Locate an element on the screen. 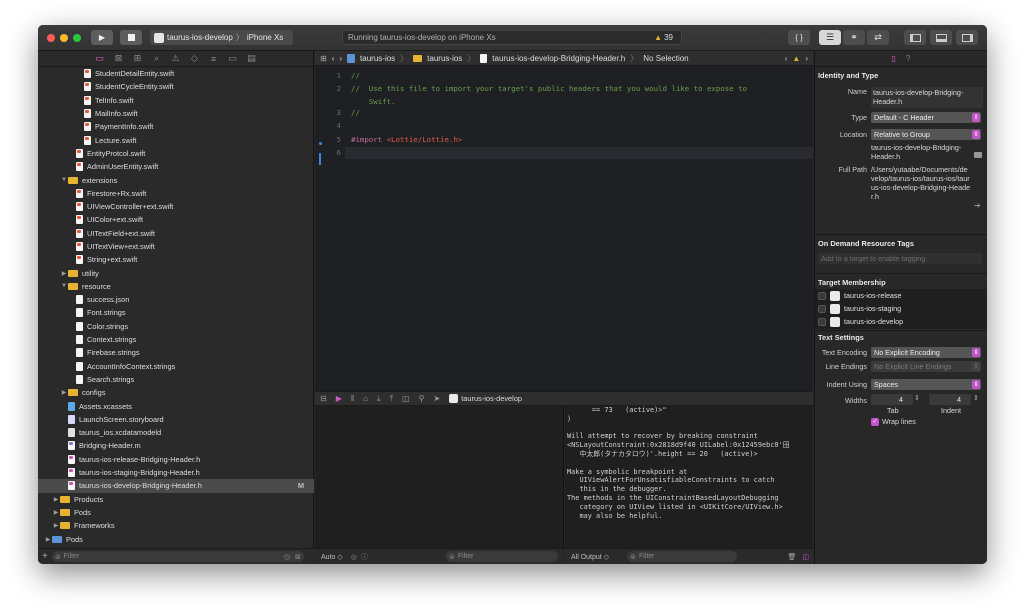 This screenshot has height=613, width=1024. tab-width-field: 4 is located at coordinates (892, 399).